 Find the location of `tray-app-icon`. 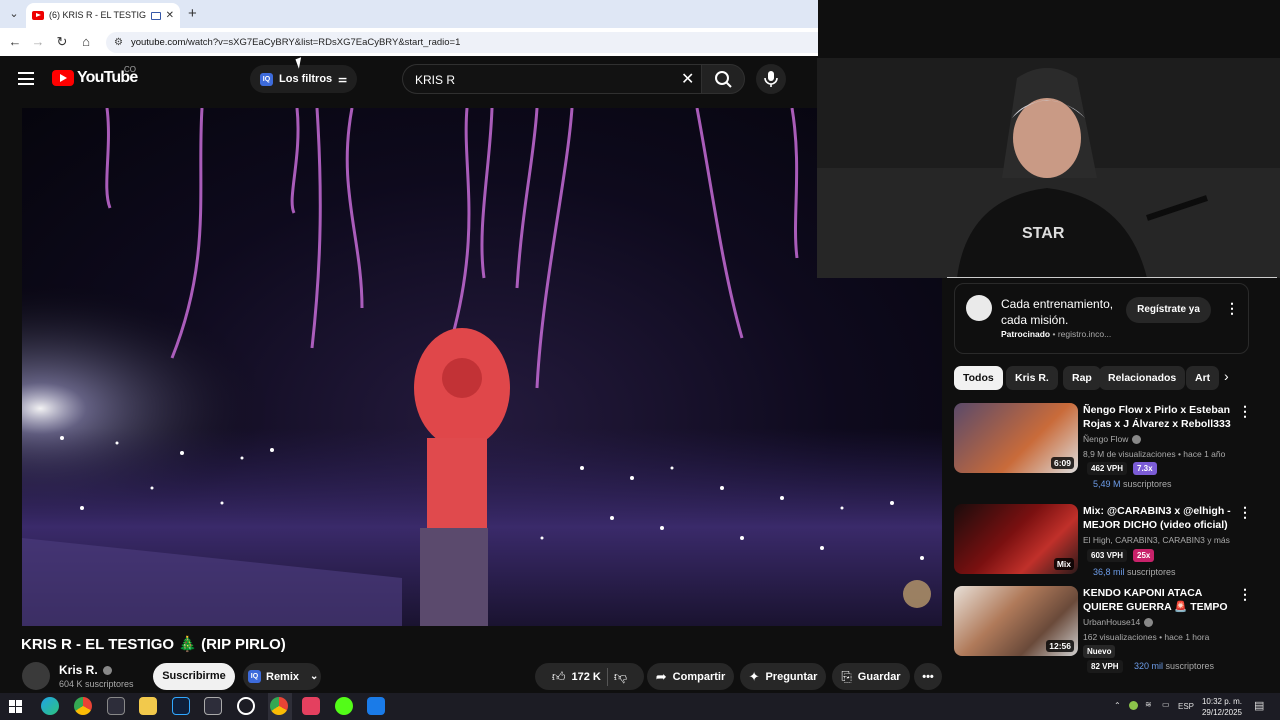

tray-app-icon is located at coordinates (1133, 705).